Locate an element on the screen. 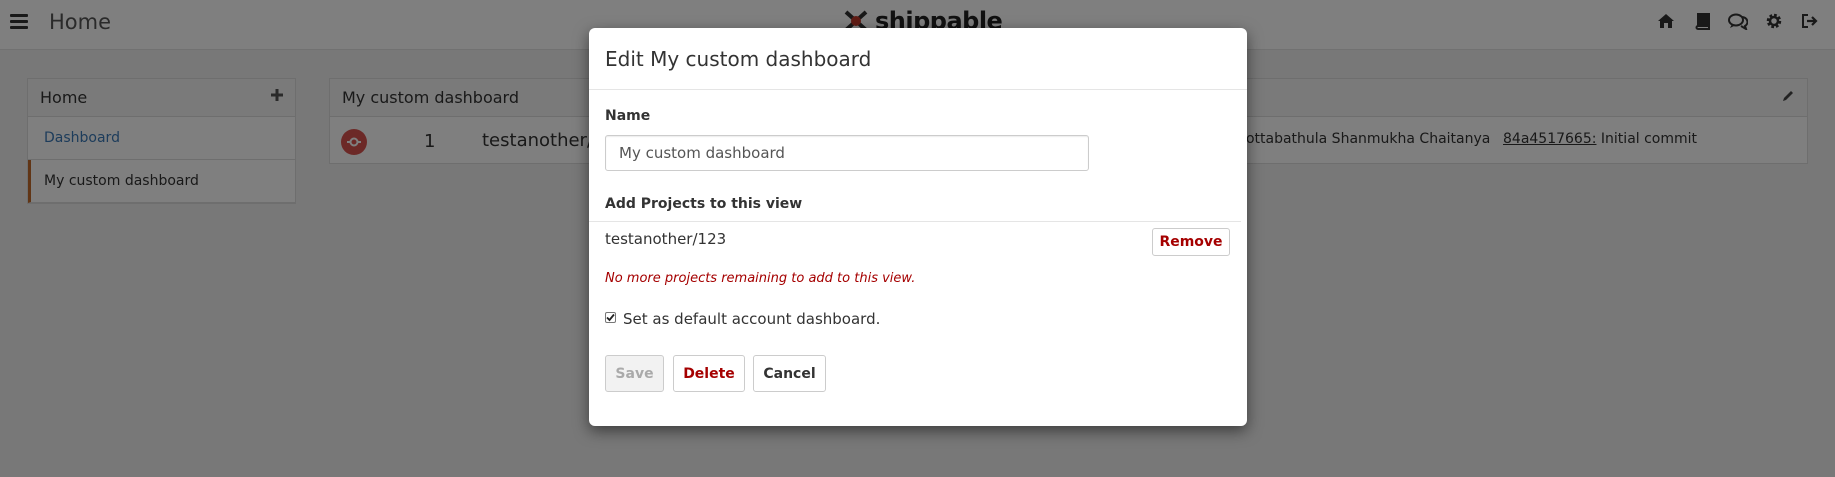 This screenshot has height=477, width=1835. selected-project: testanother/123 is located at coordinates (666, 239).